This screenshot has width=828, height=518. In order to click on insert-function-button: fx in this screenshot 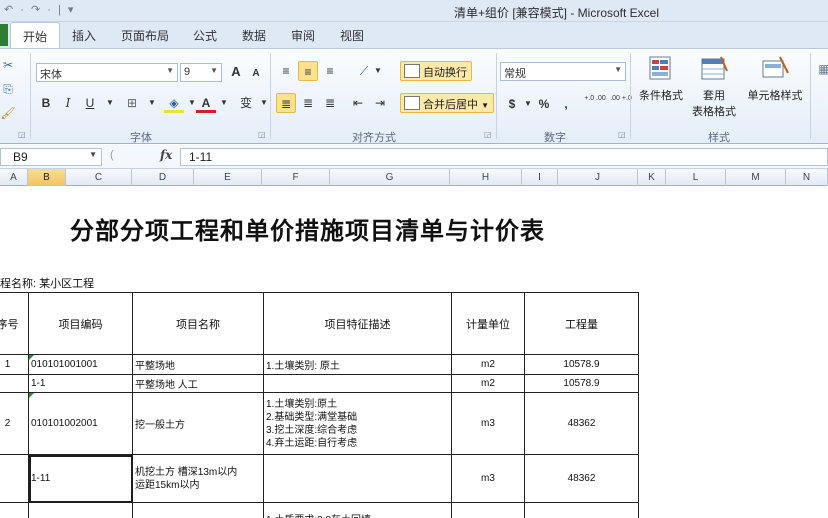, I will do `click(166, 155)`.